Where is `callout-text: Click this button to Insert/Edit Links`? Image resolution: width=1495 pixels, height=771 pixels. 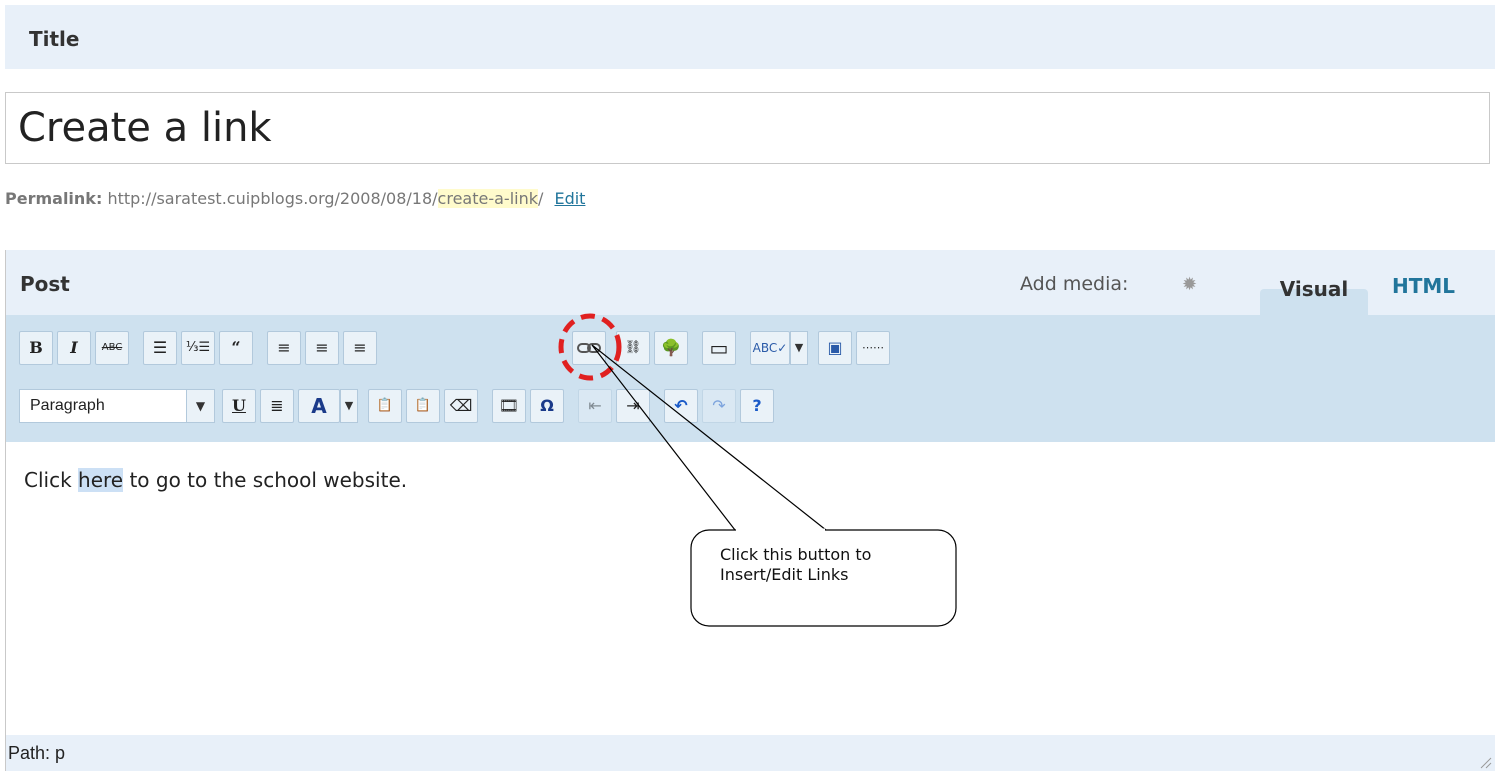
callout-text: Click this button to Insert/Edit Links is located at coordinates (795, 565).